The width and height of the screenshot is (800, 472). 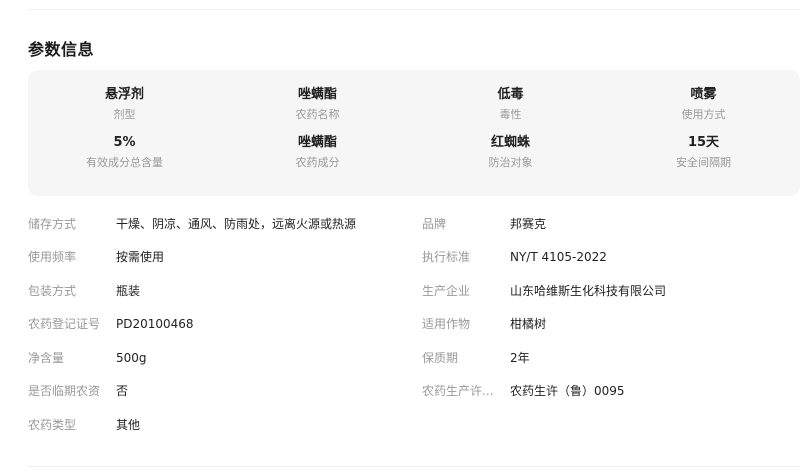 What do you see at coordinates (414, 9) in the screenshot?
I see `top-divider` at bounding box center [414, 9].